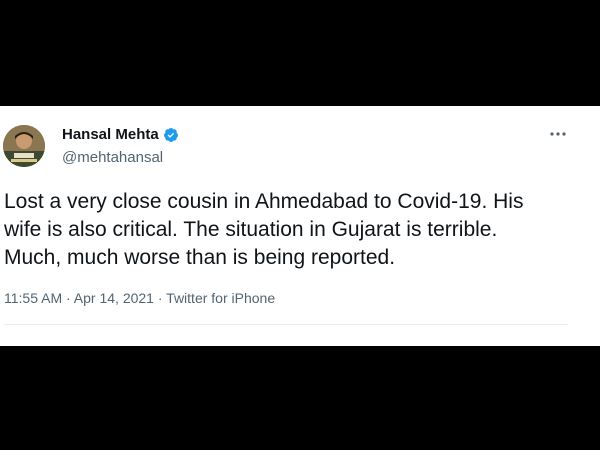 The width and height of the screenshot is (600, 450). What do you see at coordinates (114, 298) in the screenshot?
I see `tweet-date: Apr 14, 2021` at bounding box center [114, 298].